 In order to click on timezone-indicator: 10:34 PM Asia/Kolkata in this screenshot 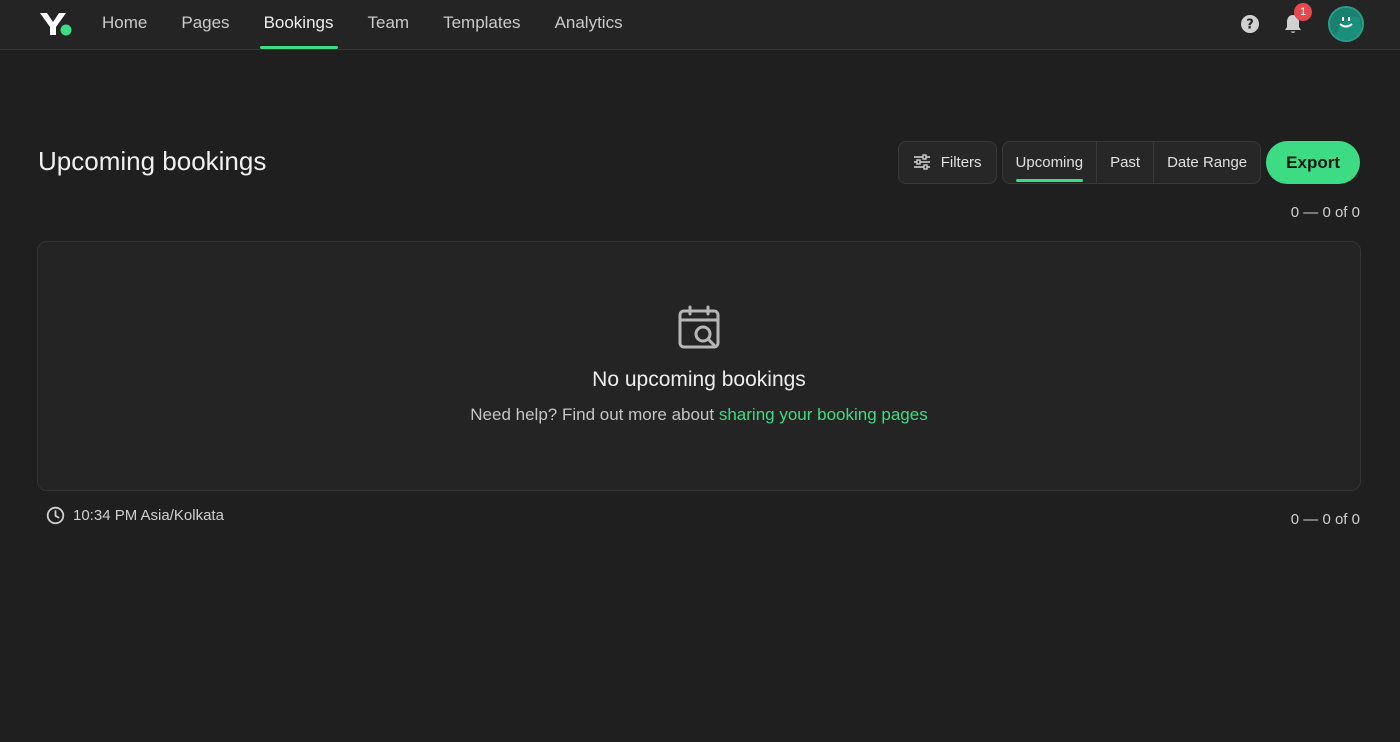, I will do `click(135, 515)`.